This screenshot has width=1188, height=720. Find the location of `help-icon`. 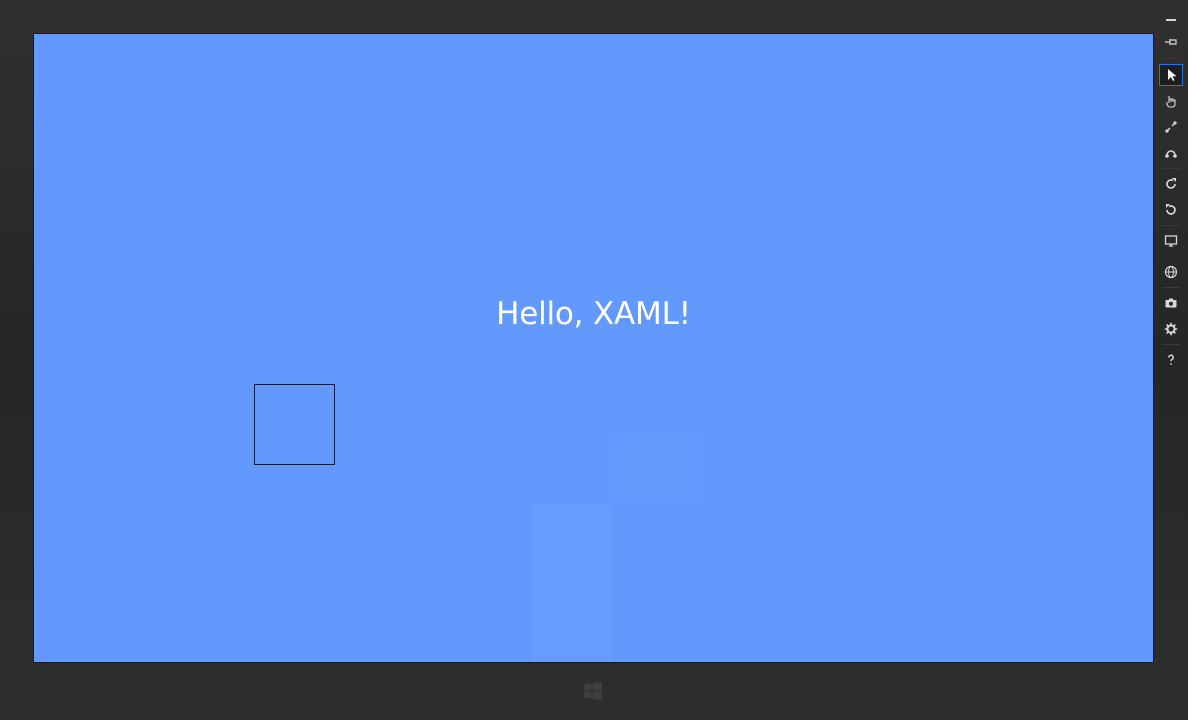

help-icon is located at coordinates (1171, 360).